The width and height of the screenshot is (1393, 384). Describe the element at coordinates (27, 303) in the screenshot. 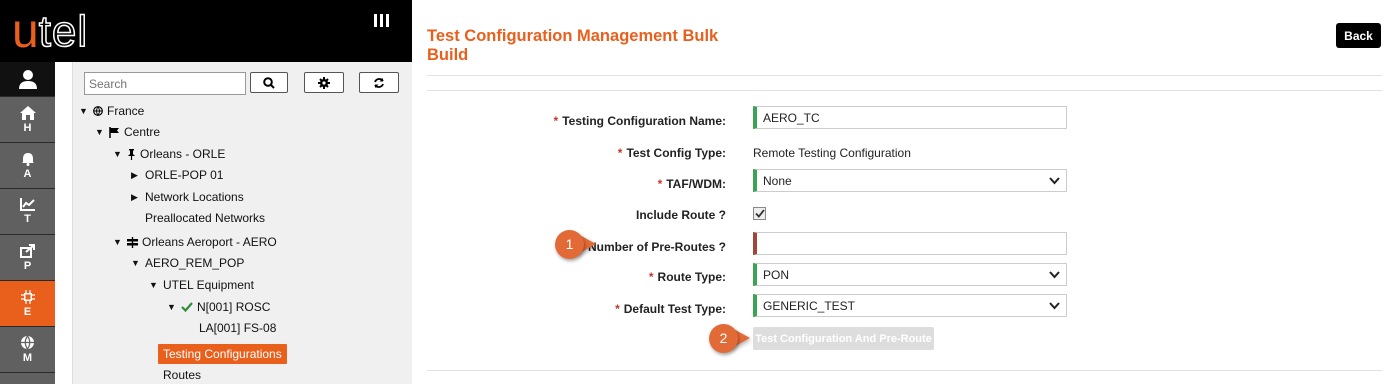

I see `rail-equipment: E` at that location.